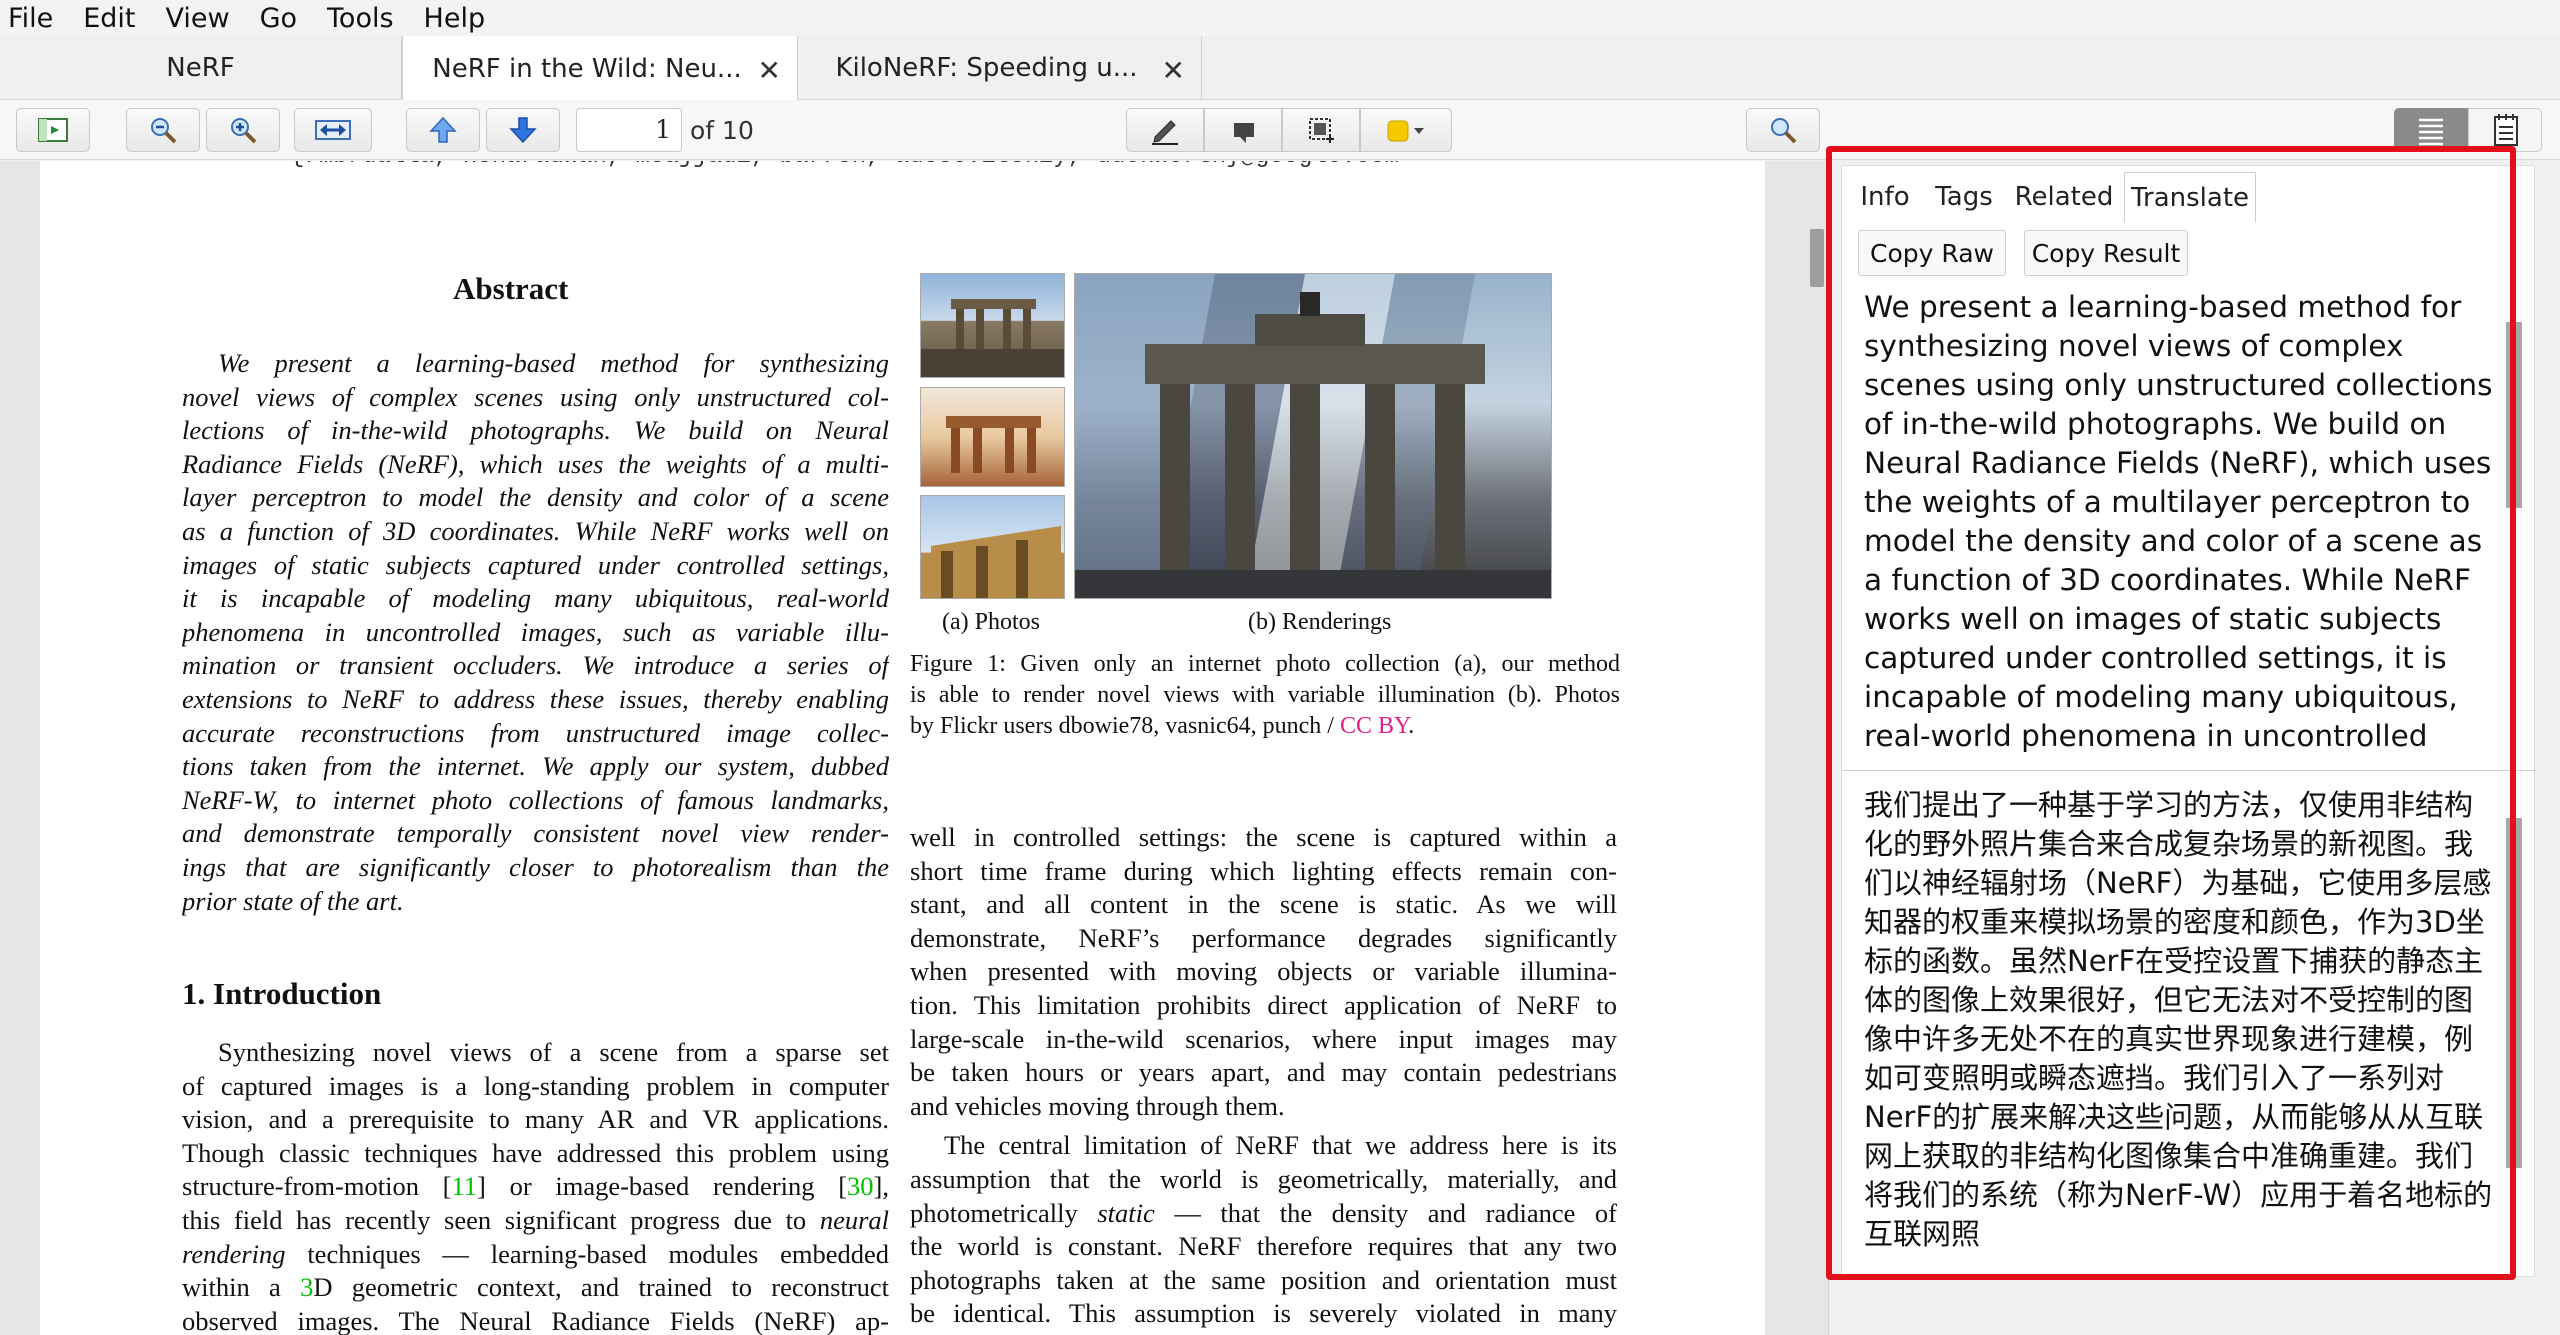 This screenshot has width=2560, height=1335. What do you see at coordinates (2190, 197) in the screenshot?
I see `tab-translate: Translate` at bounding box center [2190, 197].